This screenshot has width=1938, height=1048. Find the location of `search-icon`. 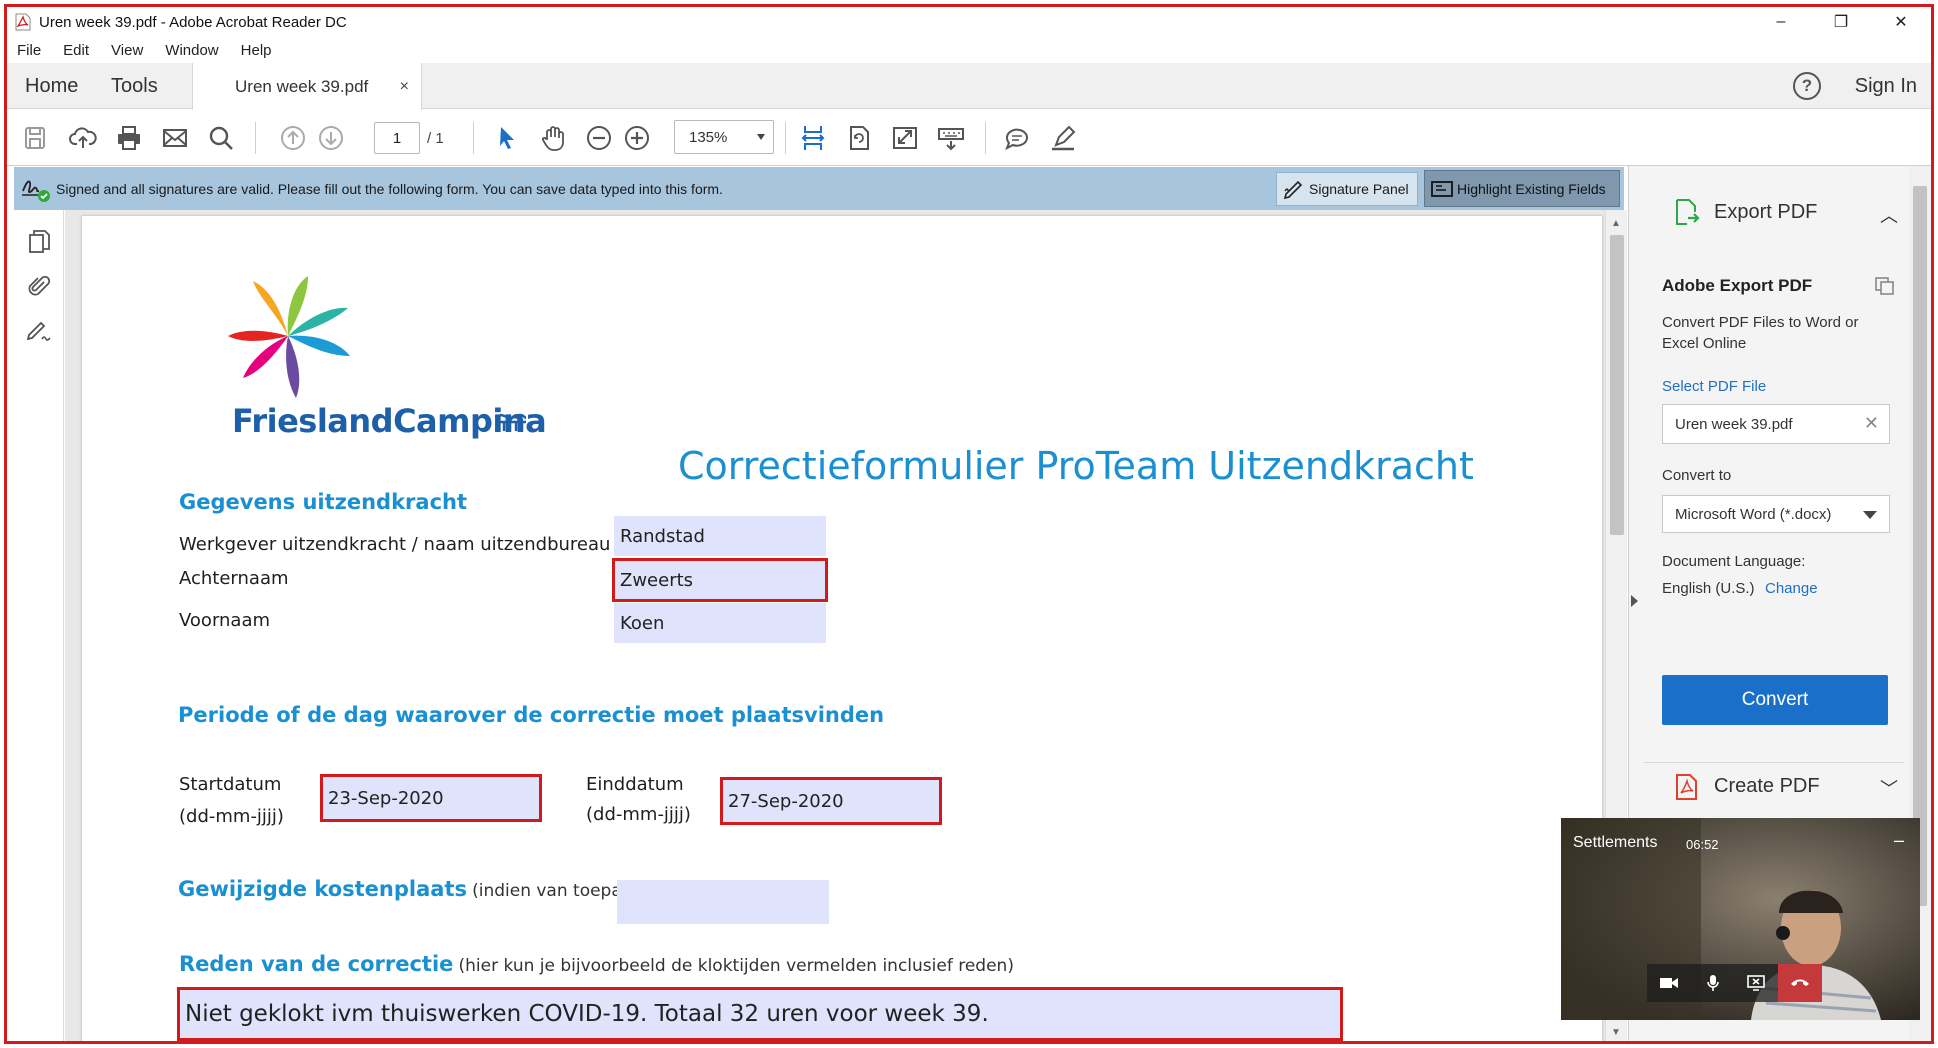

search-icon is located at coordinates (221, 138).